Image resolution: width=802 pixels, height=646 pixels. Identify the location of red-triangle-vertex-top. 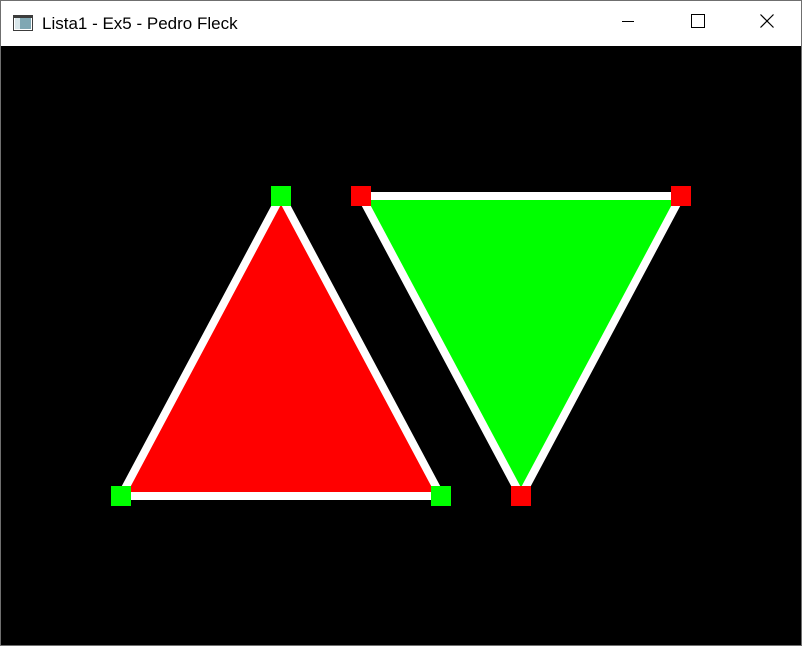
(281, 196).